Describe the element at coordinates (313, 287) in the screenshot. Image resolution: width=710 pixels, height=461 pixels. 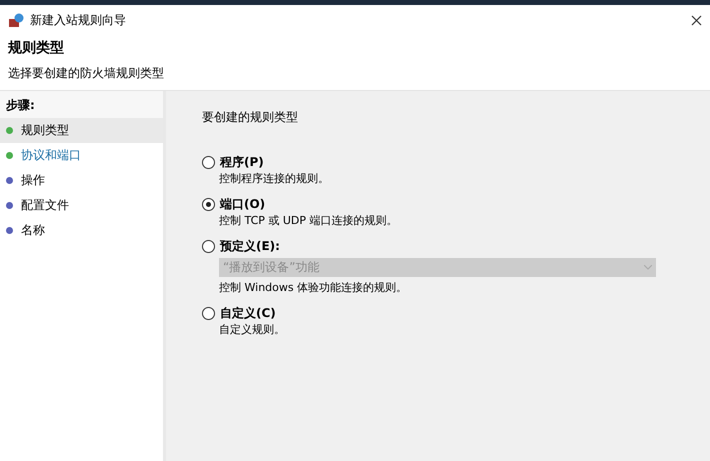
I see `option-description: 控制 Windows 体验功能连接的规则。` at that location.